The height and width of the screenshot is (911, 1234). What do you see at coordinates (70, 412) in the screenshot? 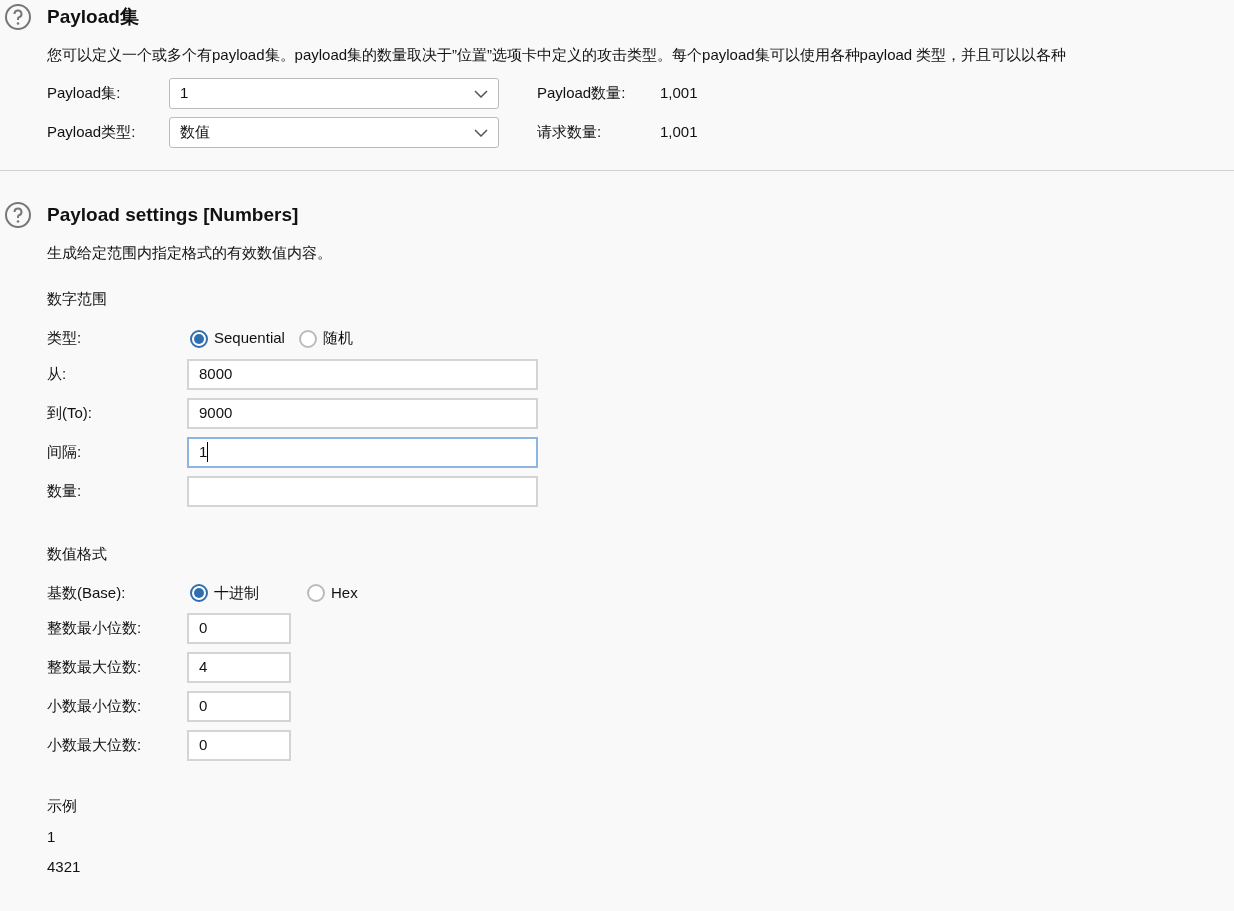
I see `field-label: 到(To):` at bounding box center [70, 412].